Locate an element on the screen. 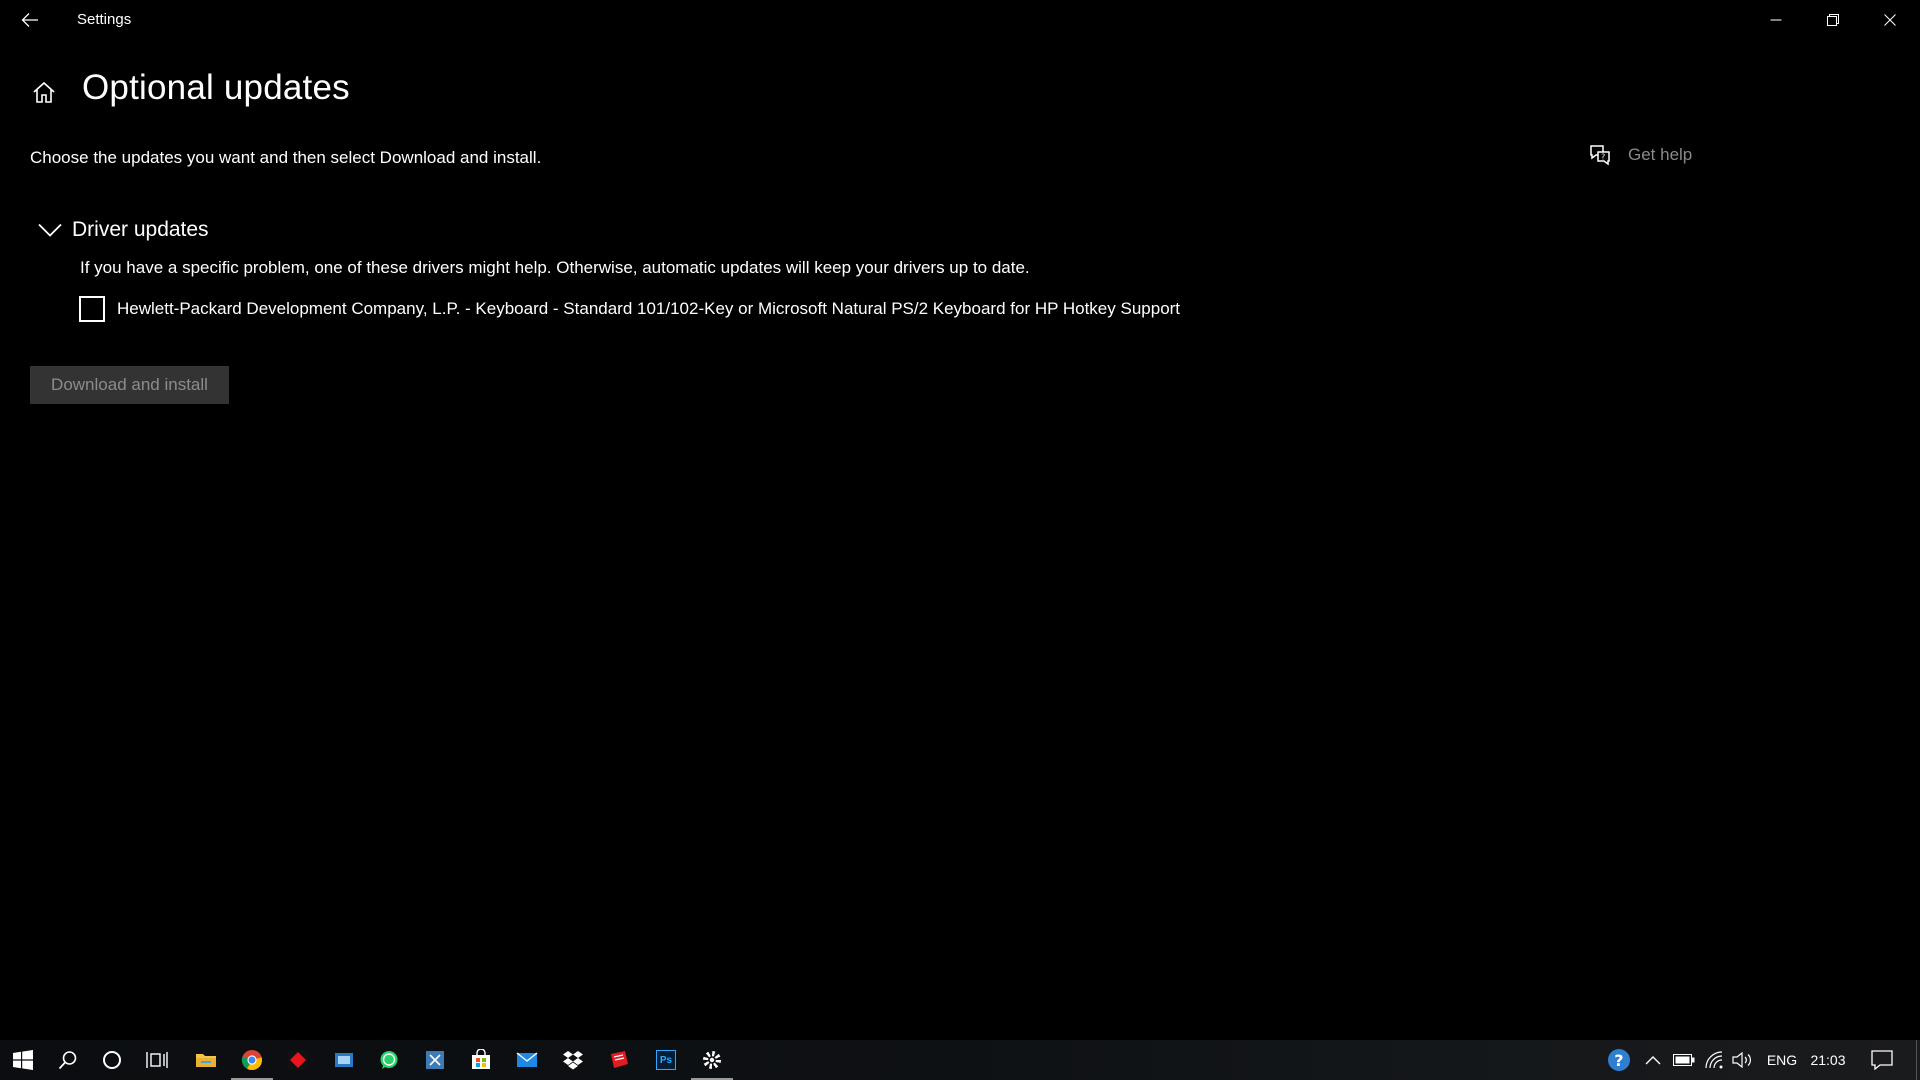 The height and width of the screenshot is (1080, 1920). window-title: Settings is located at coordinates (104, 19).